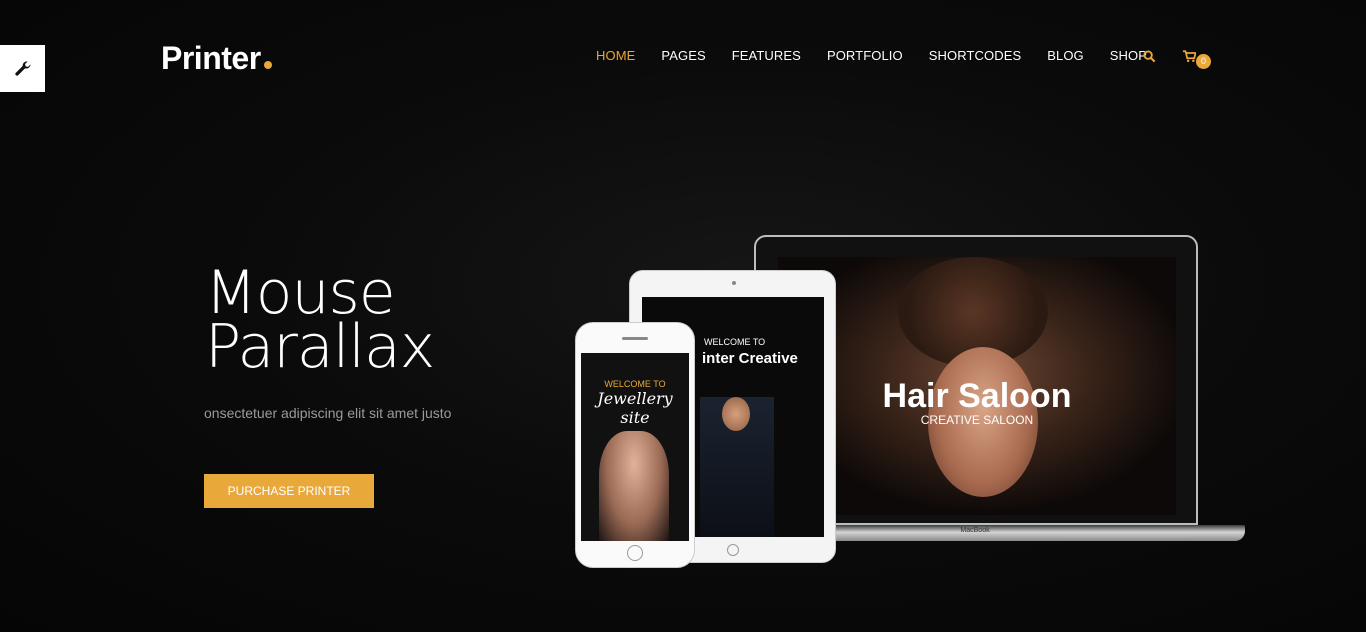 The height and width of the screenshot is (632, 1366). What do you see at coordinates (977, 420) in the screenshot?
I see `laptop-subtitle: CREATIVE SALOON` at bounding box center [977, 420].